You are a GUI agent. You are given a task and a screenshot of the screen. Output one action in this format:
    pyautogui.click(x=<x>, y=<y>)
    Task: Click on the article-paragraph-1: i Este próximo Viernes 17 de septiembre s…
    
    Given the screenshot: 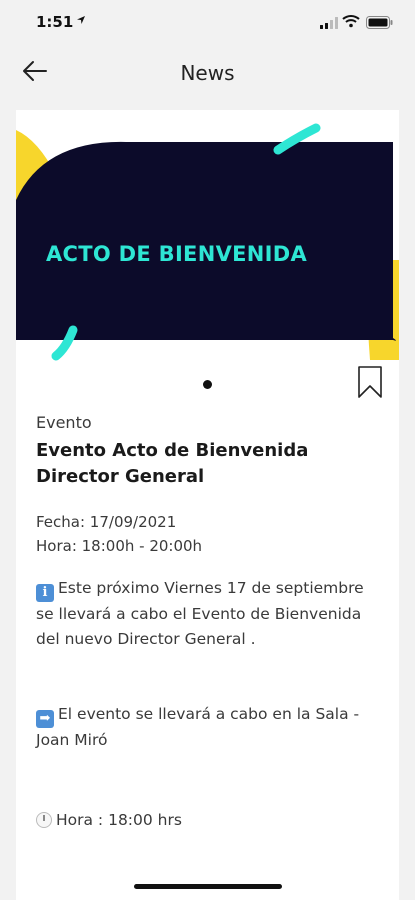 What is the action you would take?
    pyautogui.click(x=208, y=614)
    